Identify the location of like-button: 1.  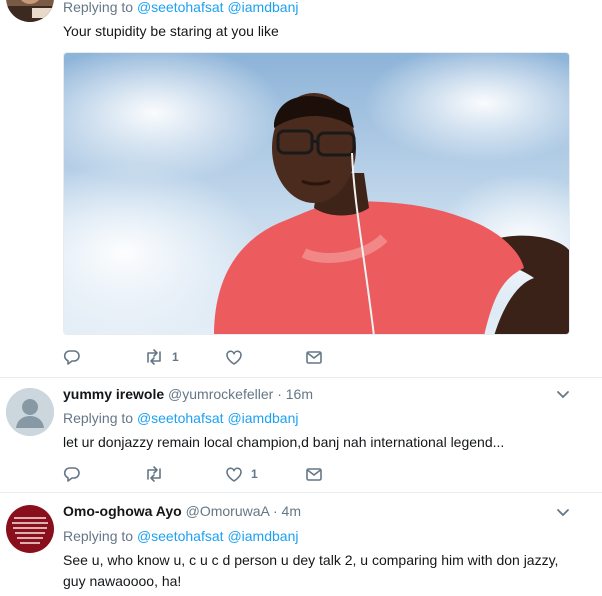
(241, 474).